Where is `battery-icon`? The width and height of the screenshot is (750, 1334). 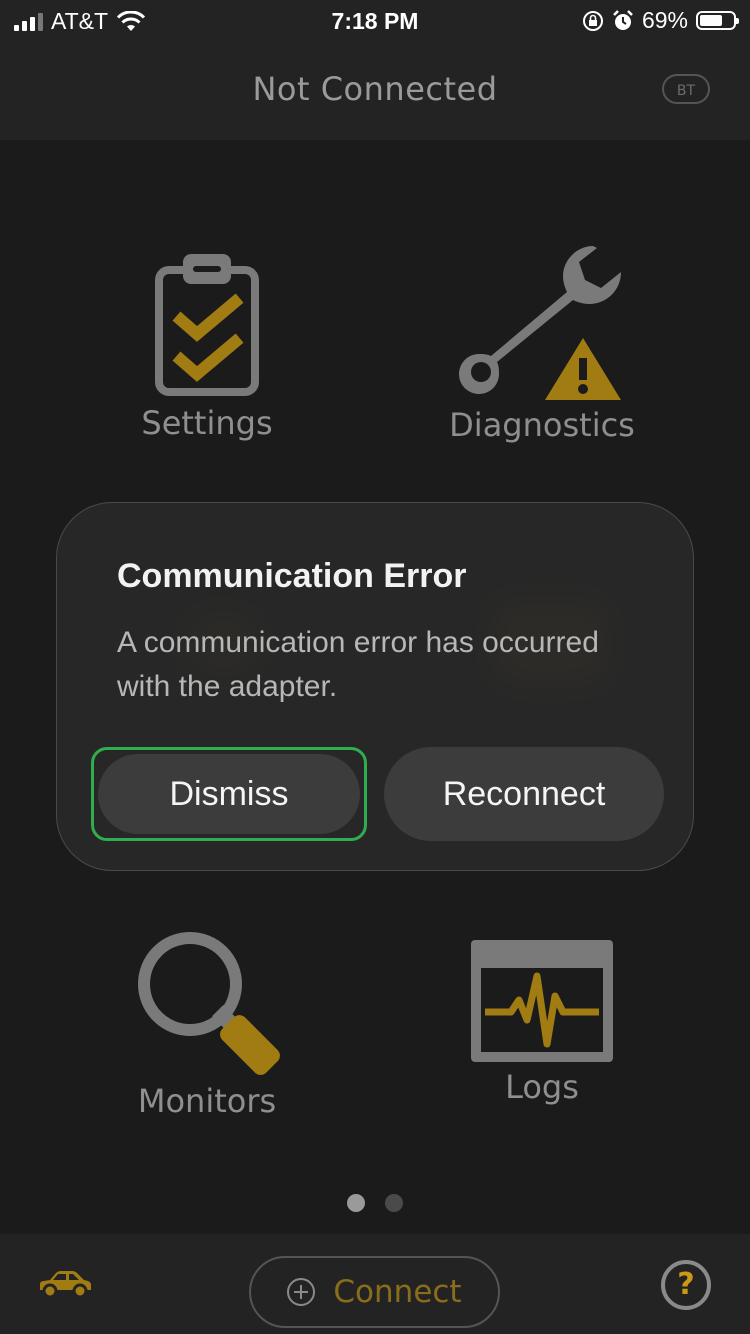 battery-icon is located at coordinates (717, 20).